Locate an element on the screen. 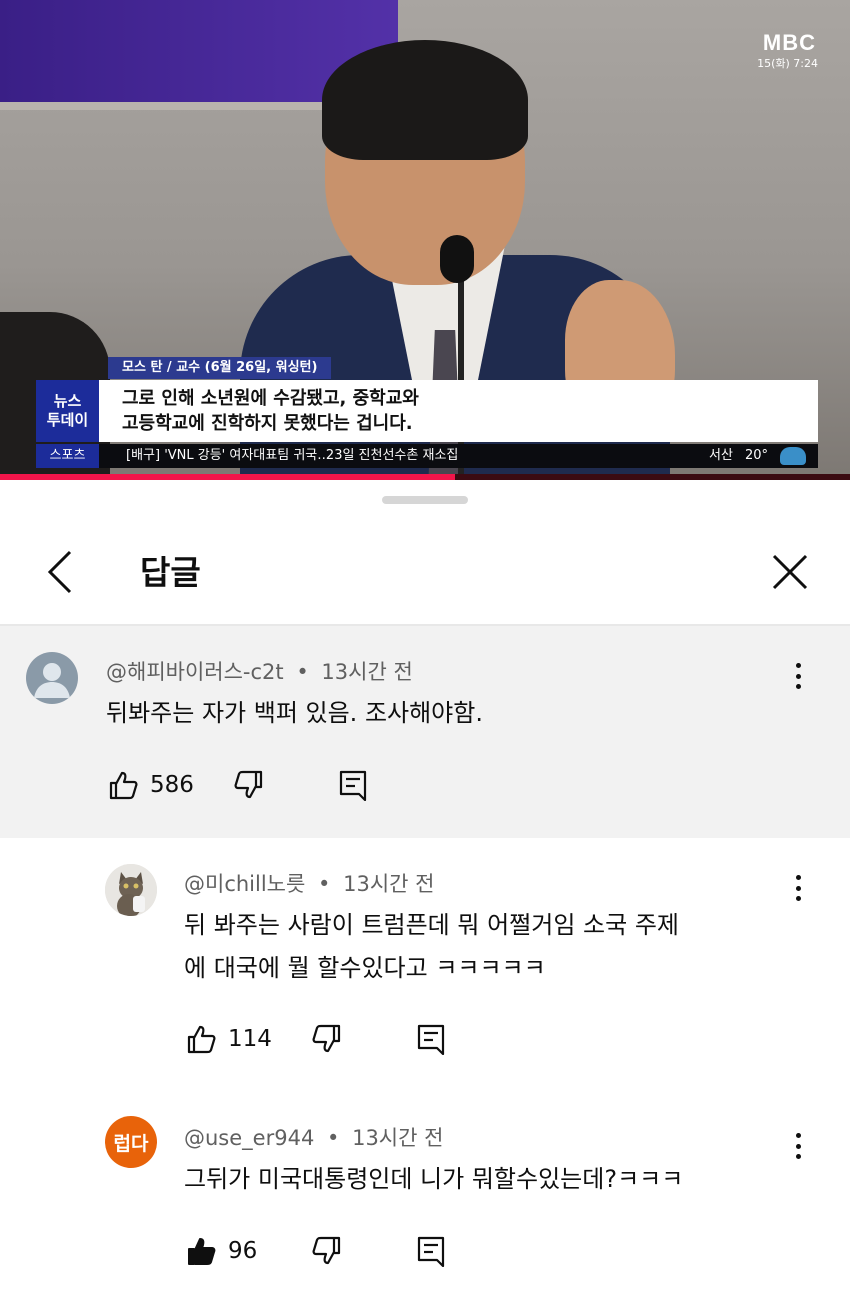 This screenshot has width=850, height=1306. chevron-left-icon is located at coordinates (59, 572).